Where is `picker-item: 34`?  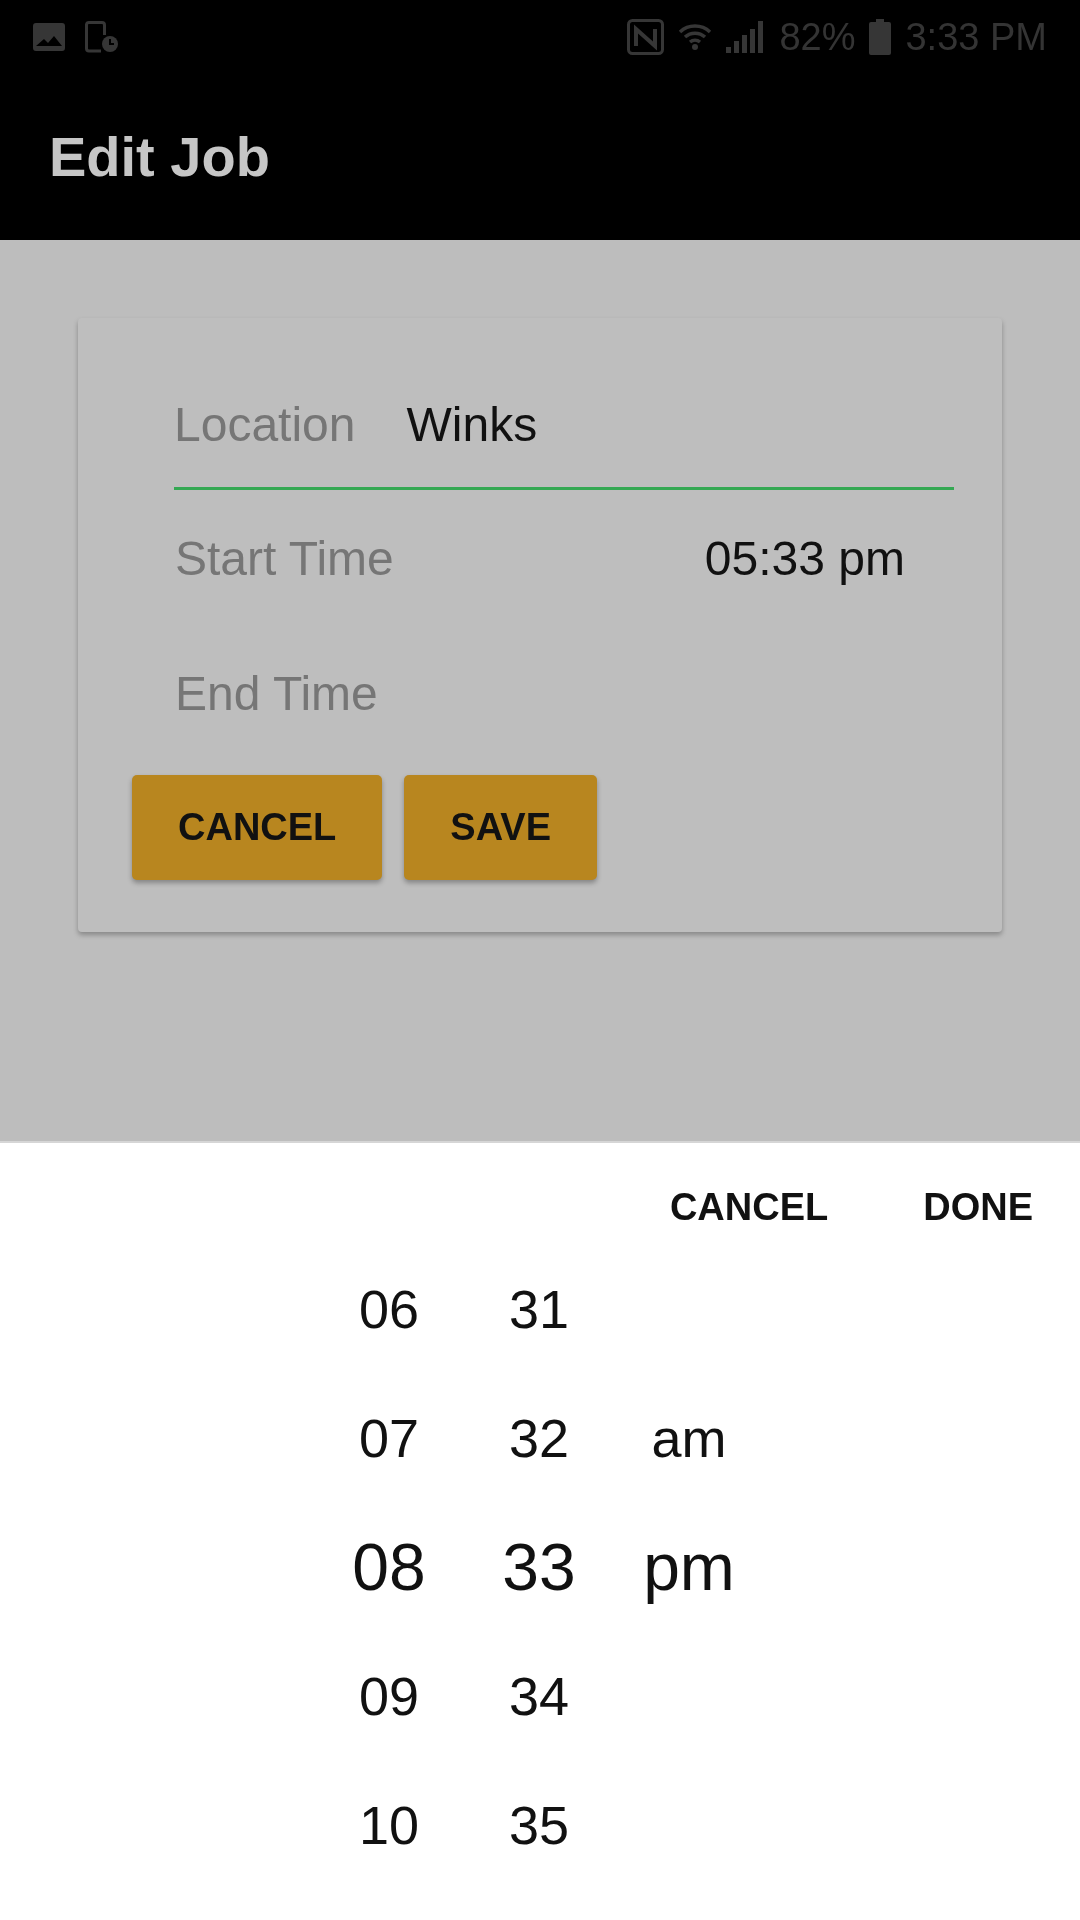
picker-item: 34 is located at coordinates (539, 1695).